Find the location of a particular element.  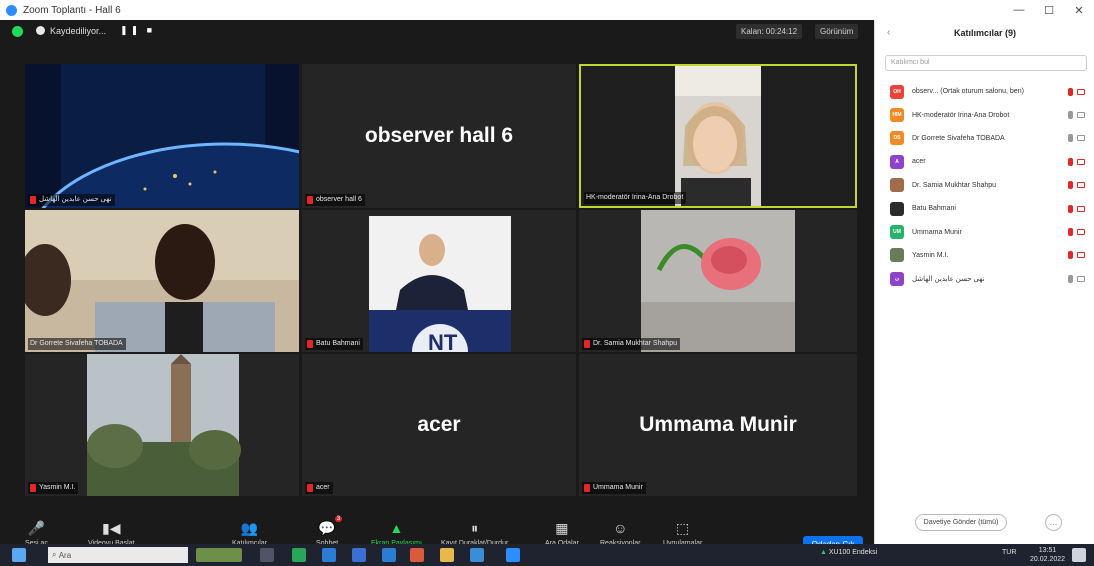

file-explorer-icon is located at coordinates (447, 555).